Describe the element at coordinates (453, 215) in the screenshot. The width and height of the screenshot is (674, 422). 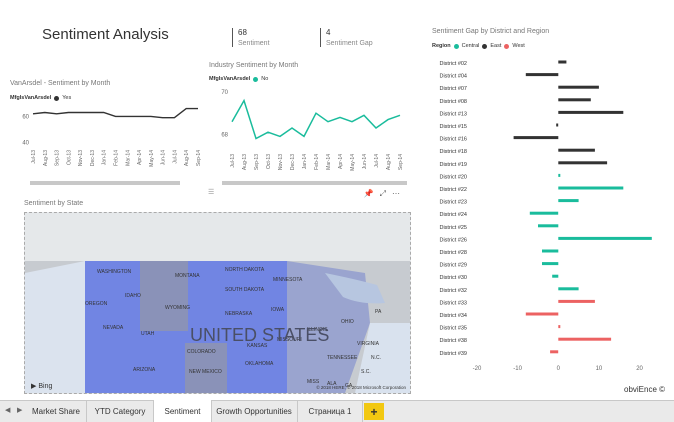
I see `district-label: District #24` at that location.